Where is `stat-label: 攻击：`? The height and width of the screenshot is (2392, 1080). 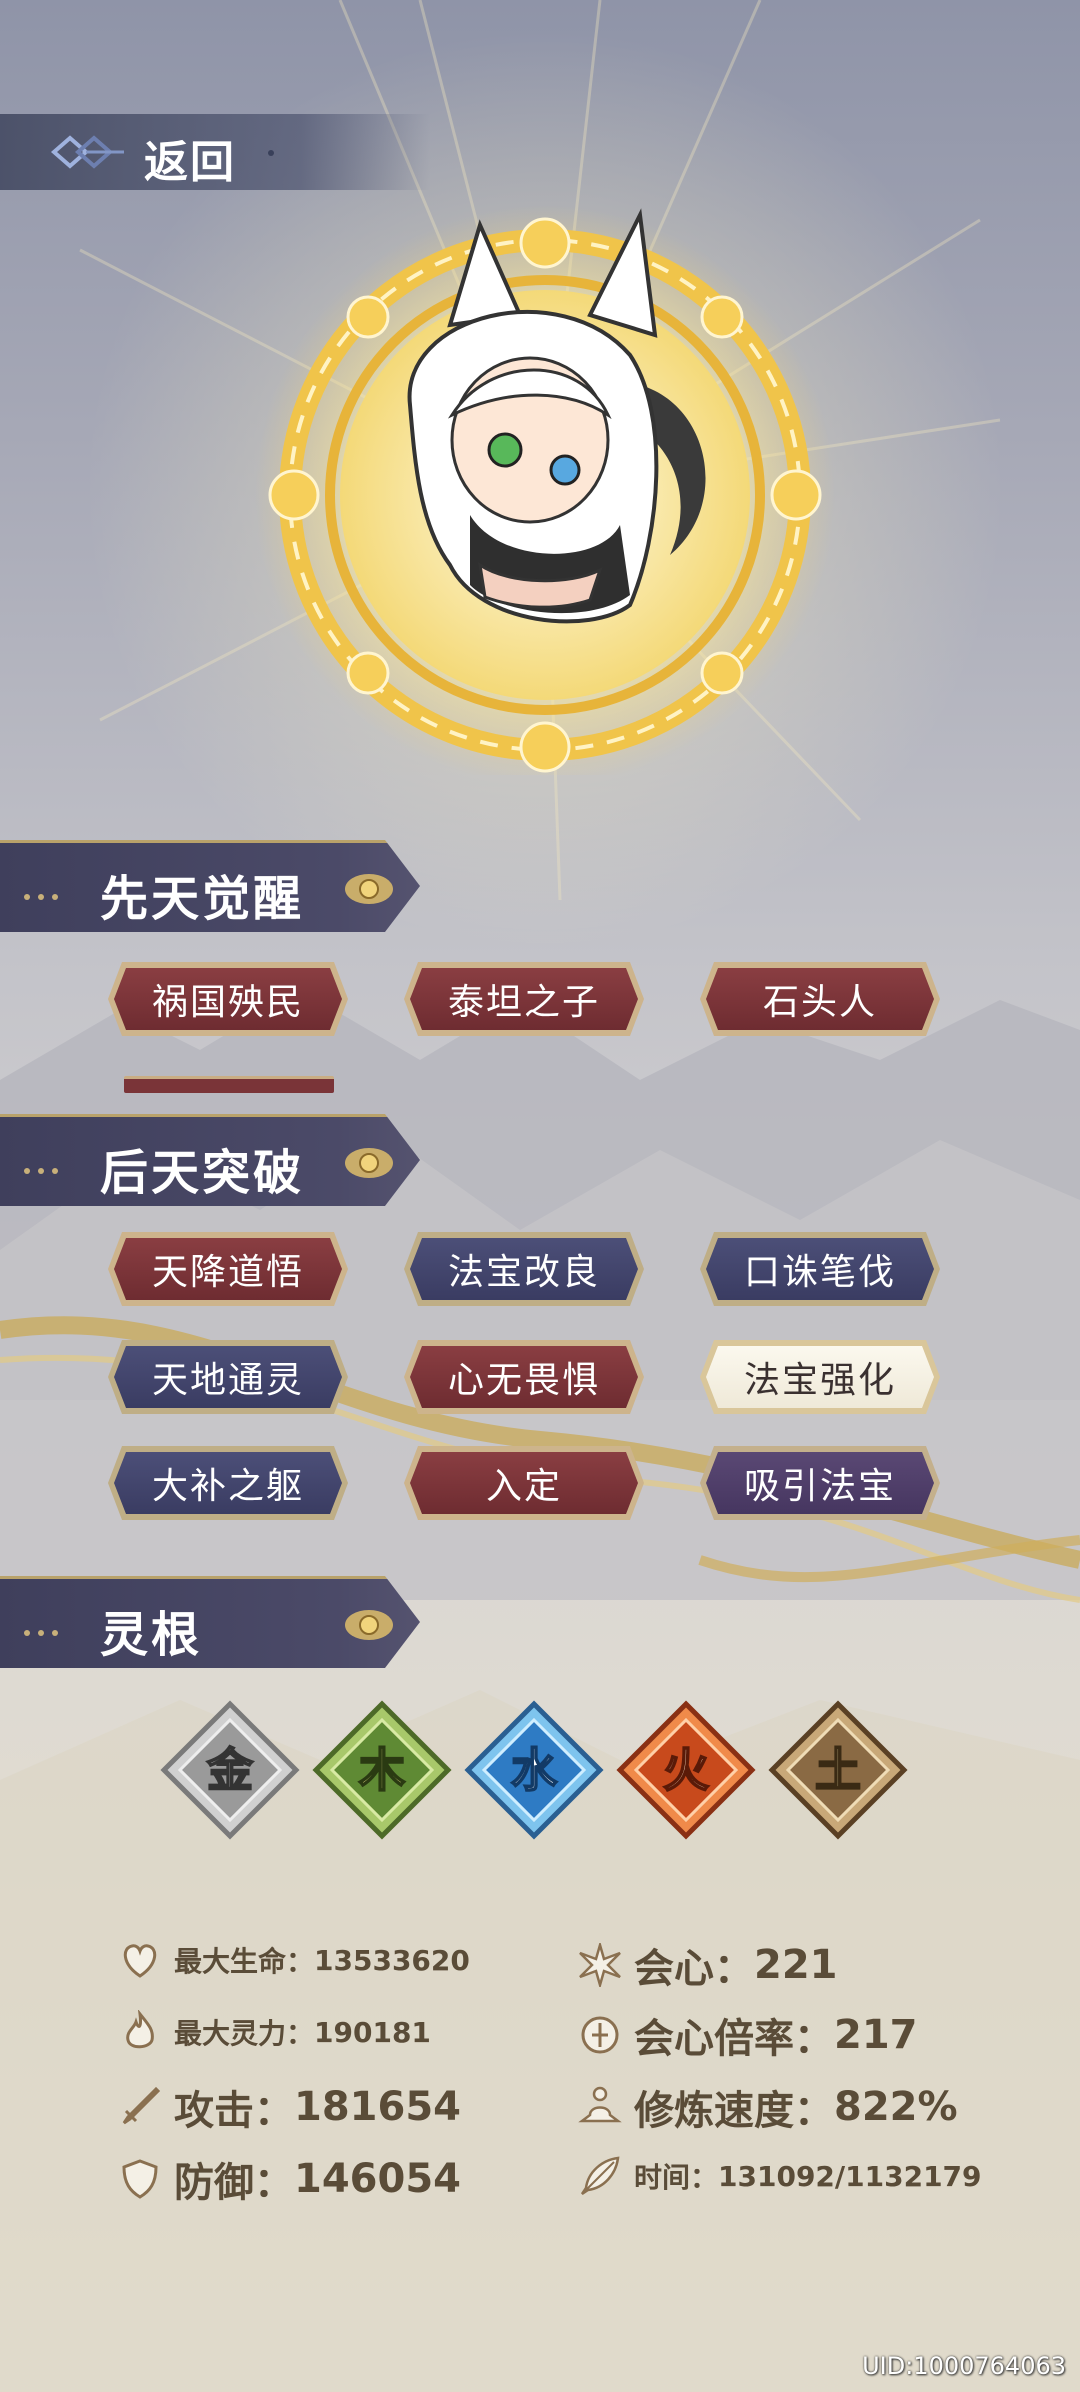
stat-label: 攻击： is located at coordinates (234, 2111).